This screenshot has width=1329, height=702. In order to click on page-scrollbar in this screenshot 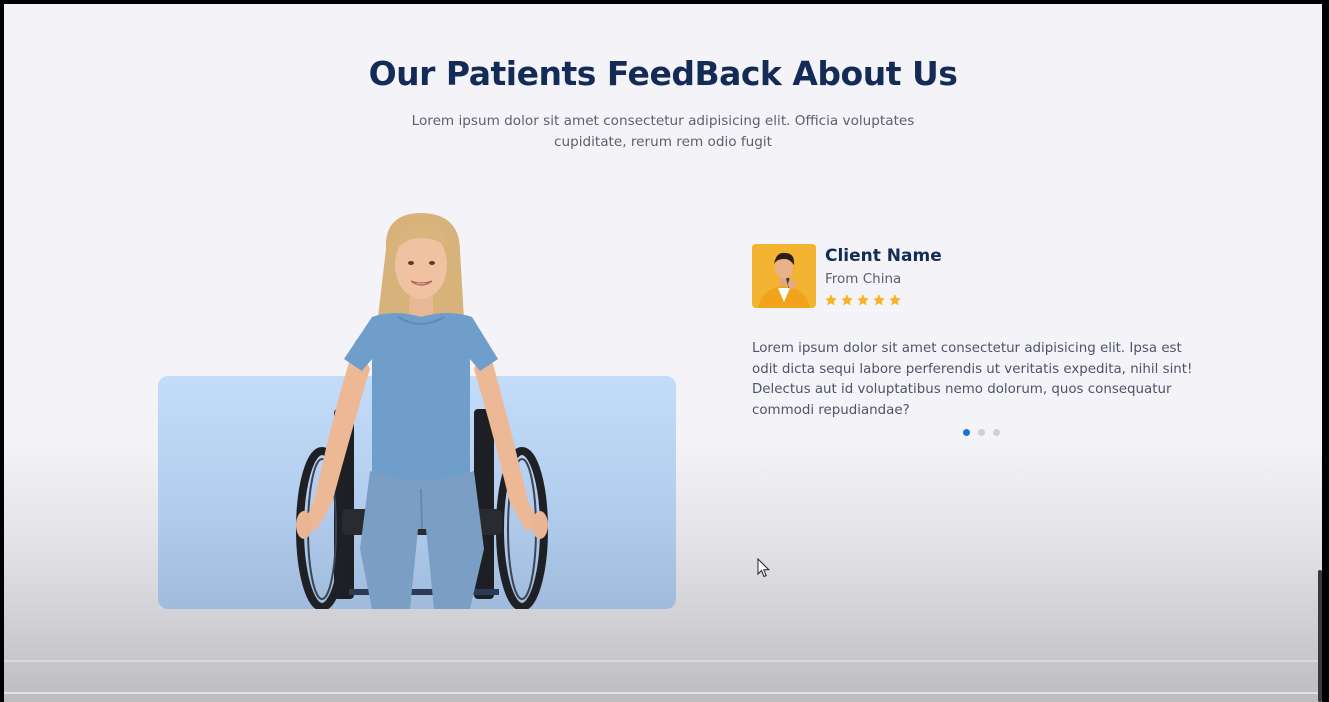, I will do `click(1320, 636)`.